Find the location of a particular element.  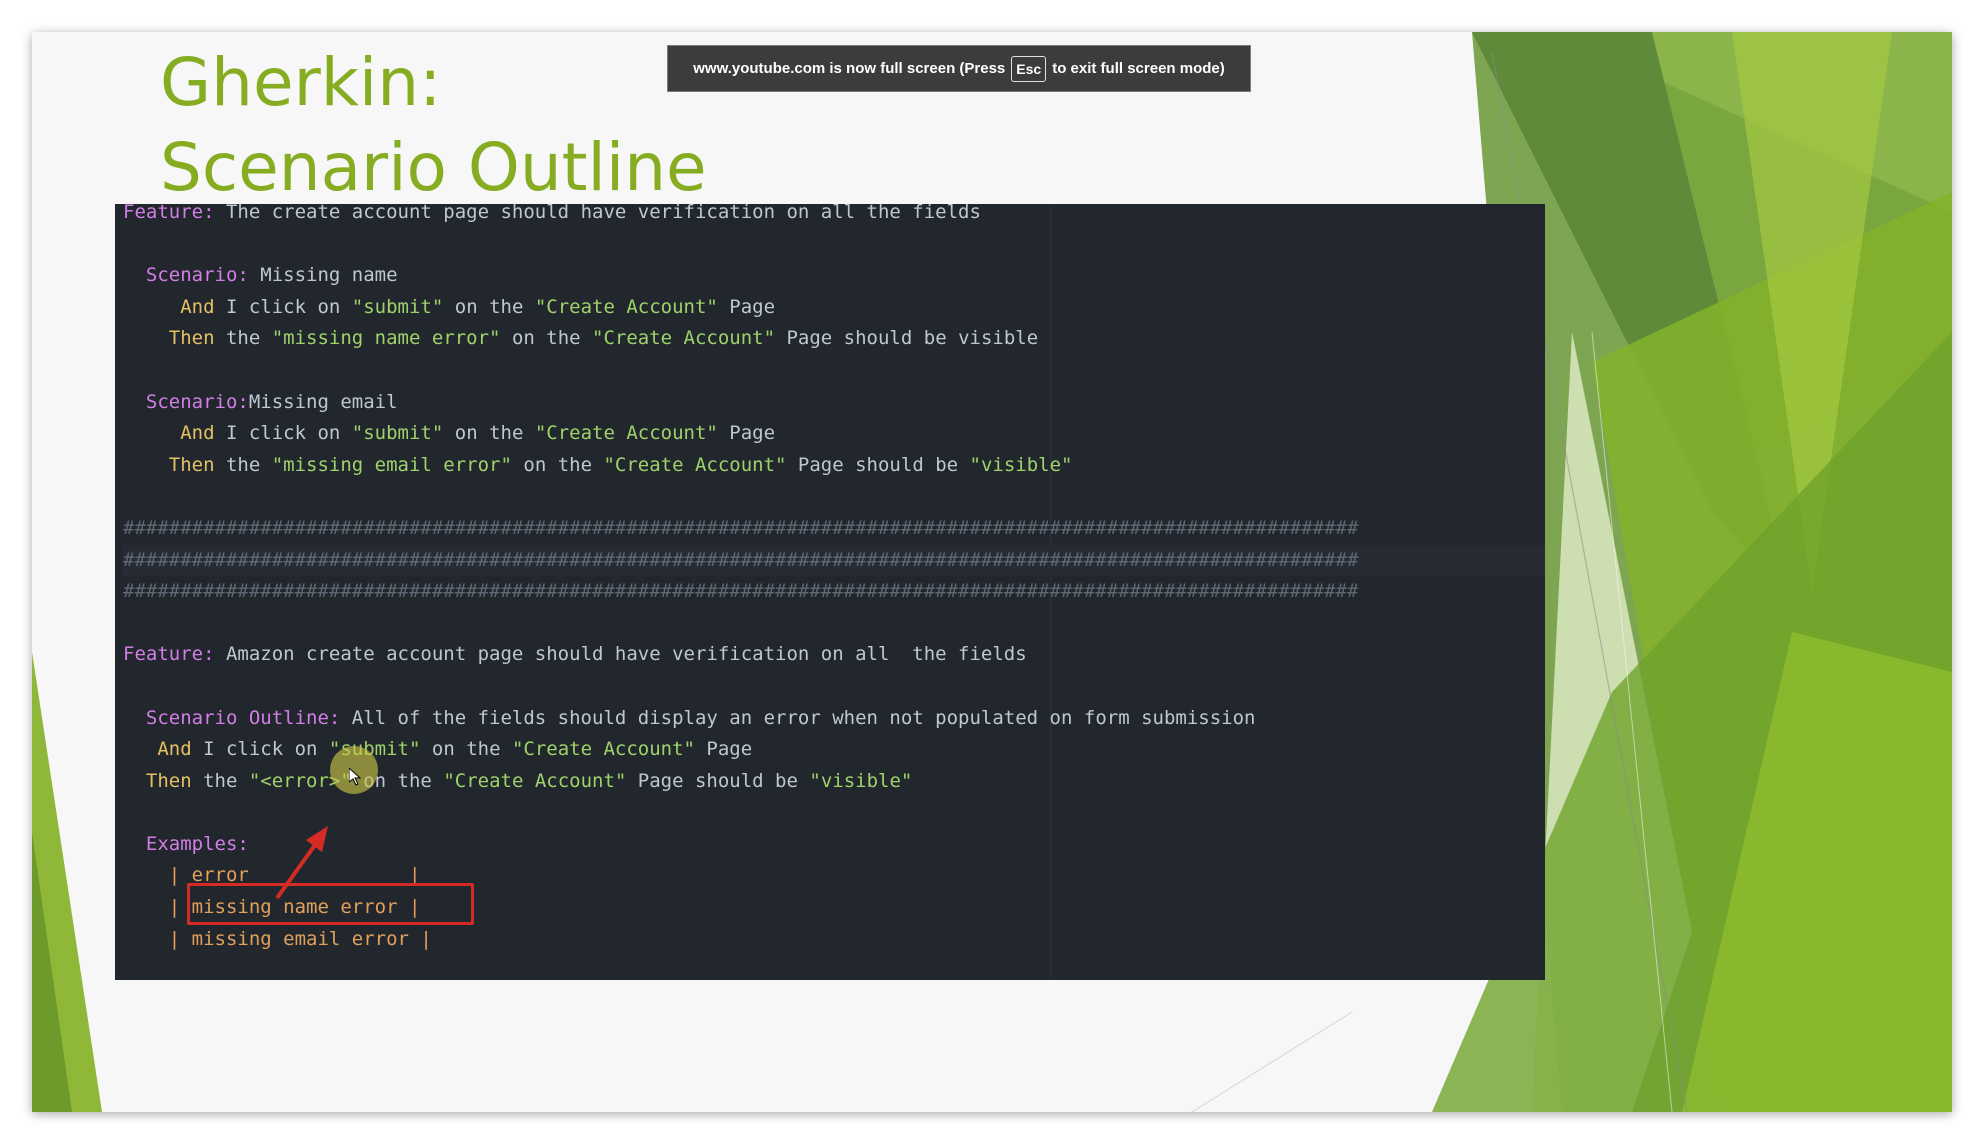

mouse-cursor-icon is located at coordinates (355, 777).